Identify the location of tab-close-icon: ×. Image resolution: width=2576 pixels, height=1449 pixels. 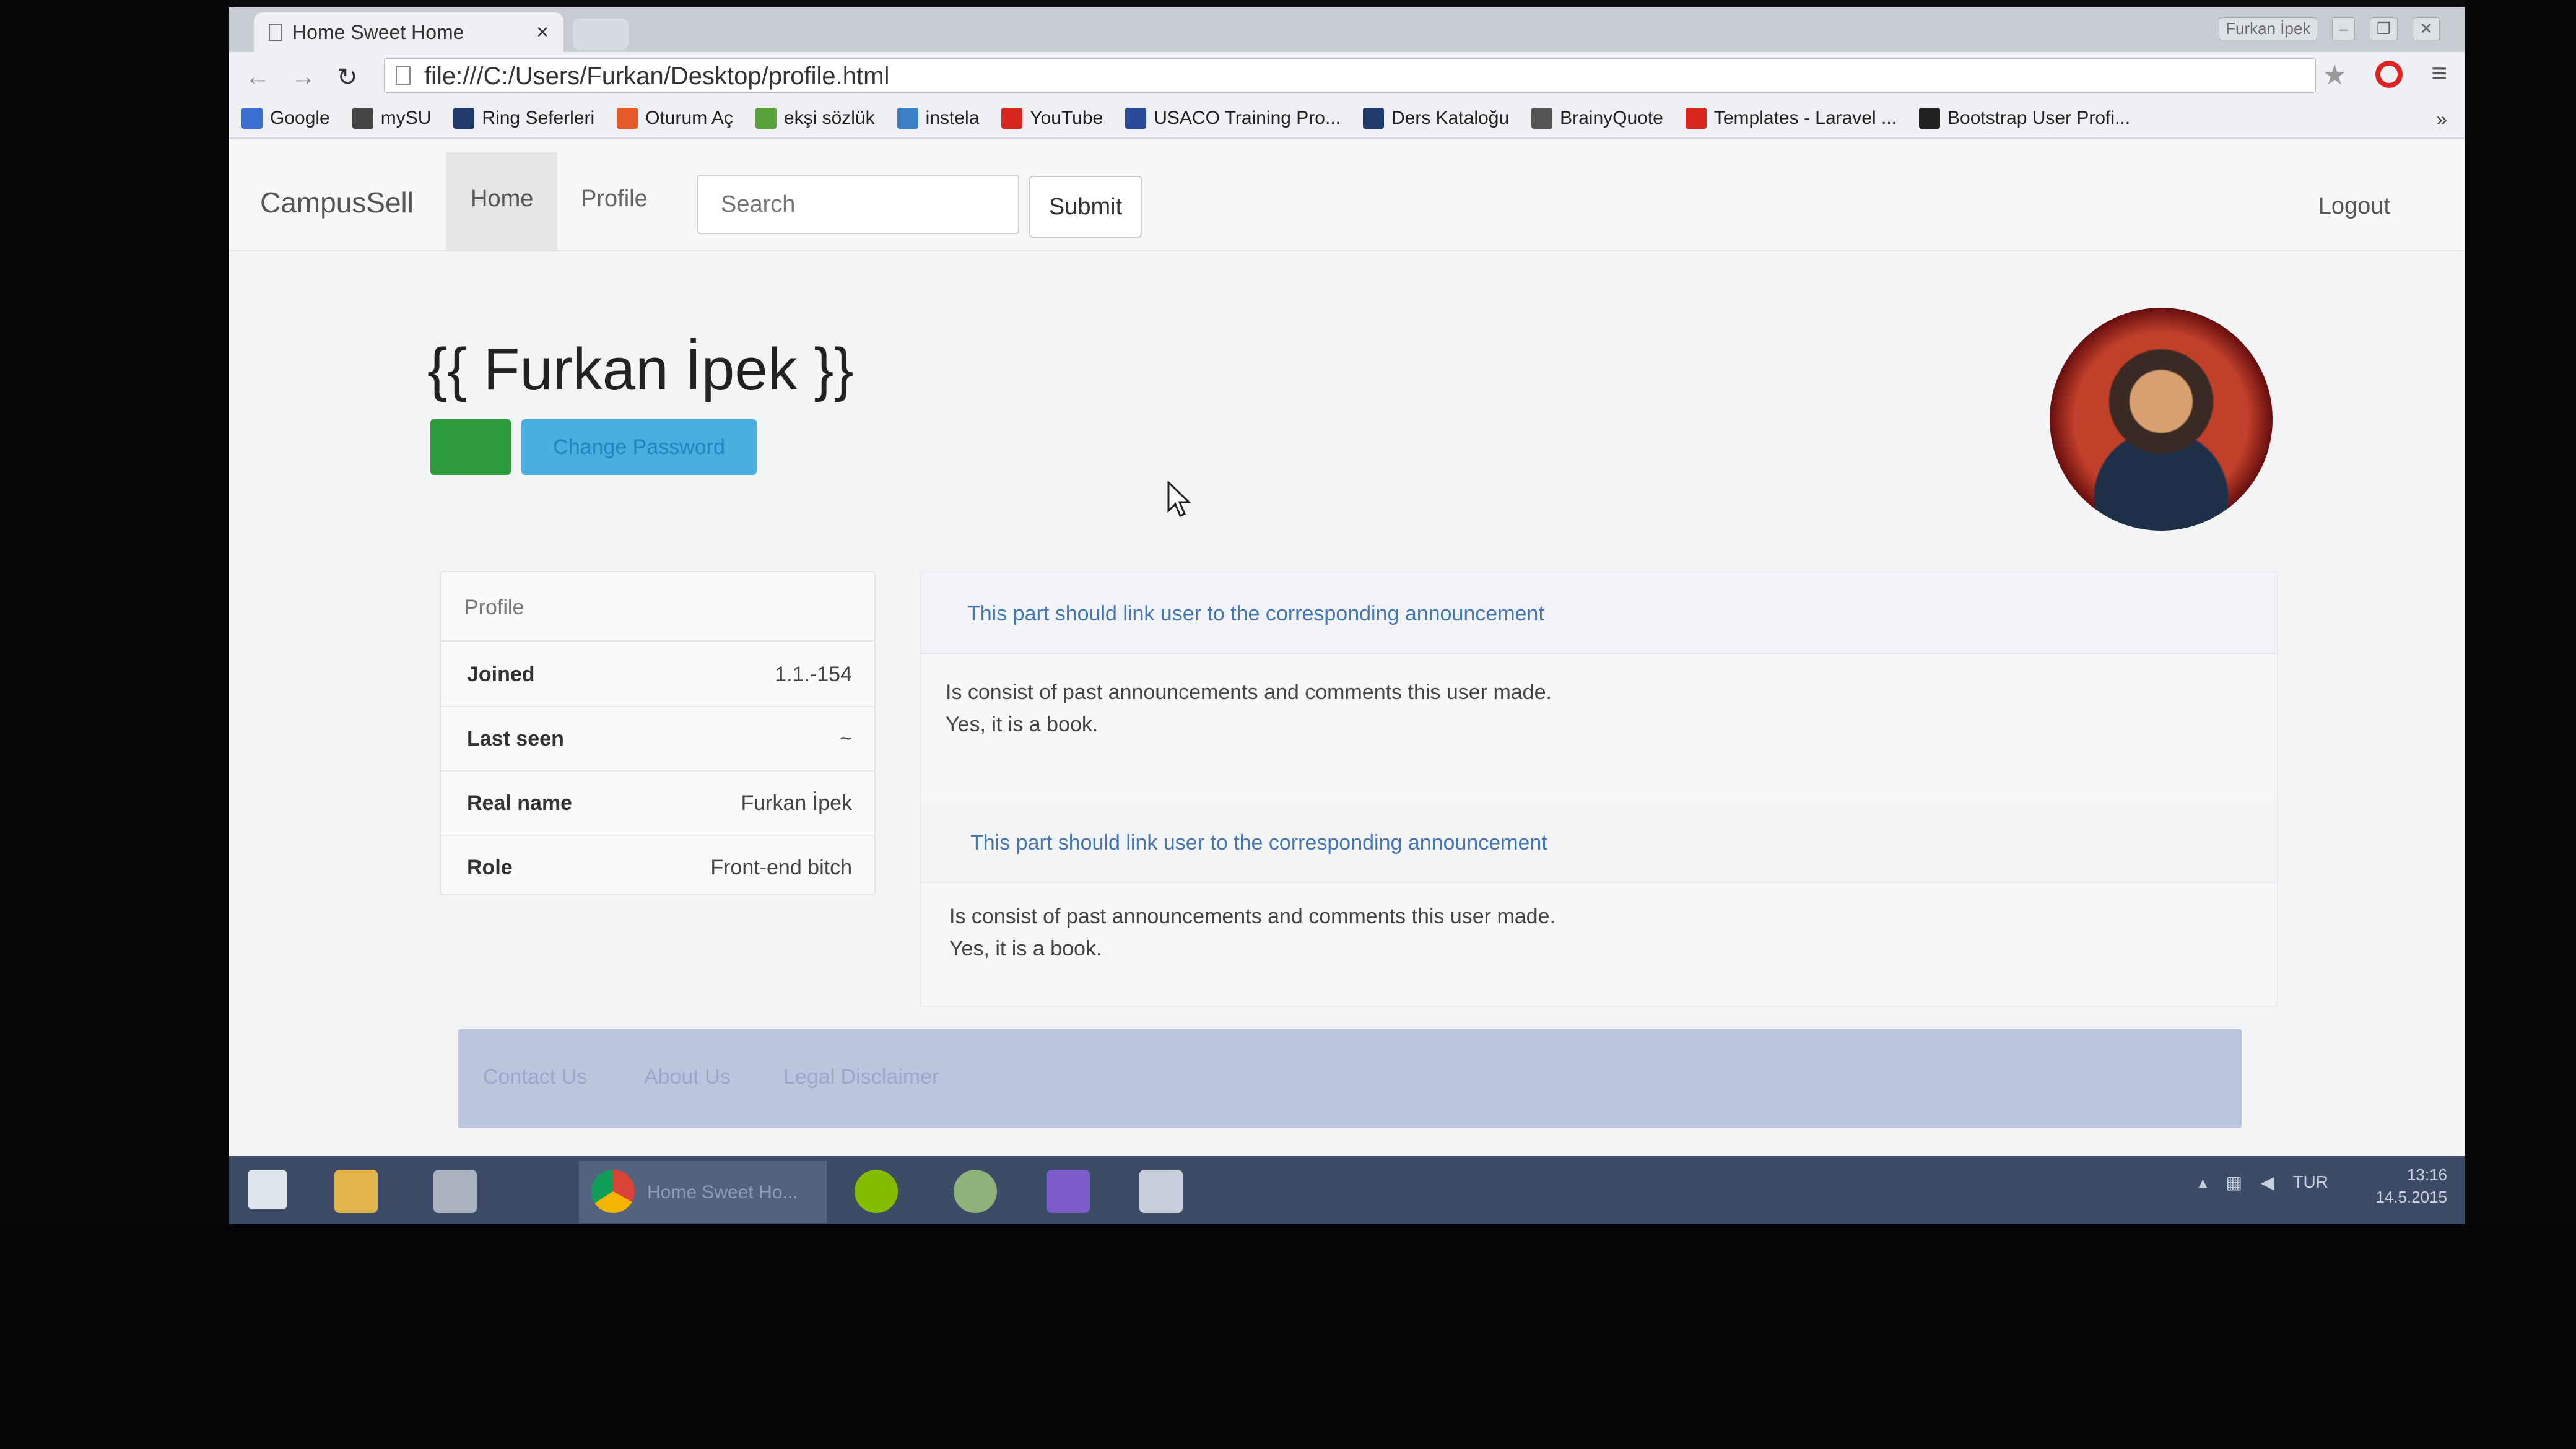
(542, 32).